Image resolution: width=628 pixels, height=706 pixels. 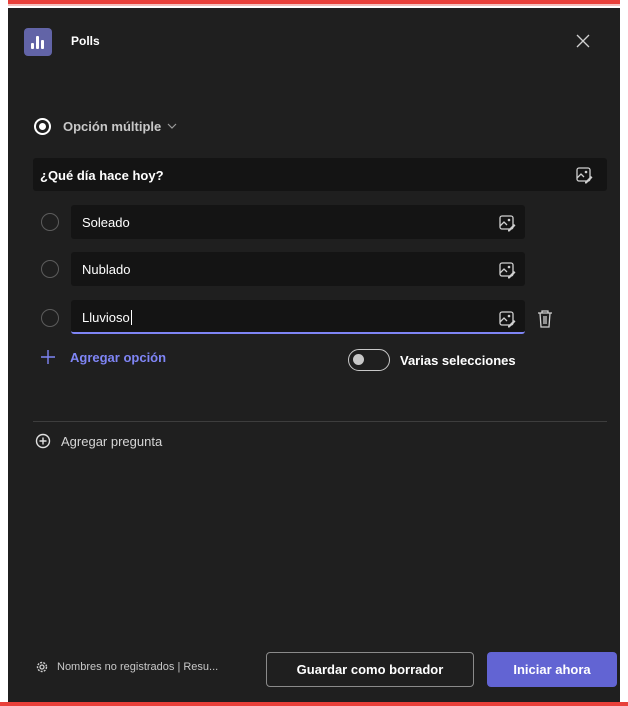 I want to click on add-option-label: Agregar opción, so click(x=118, y=357).